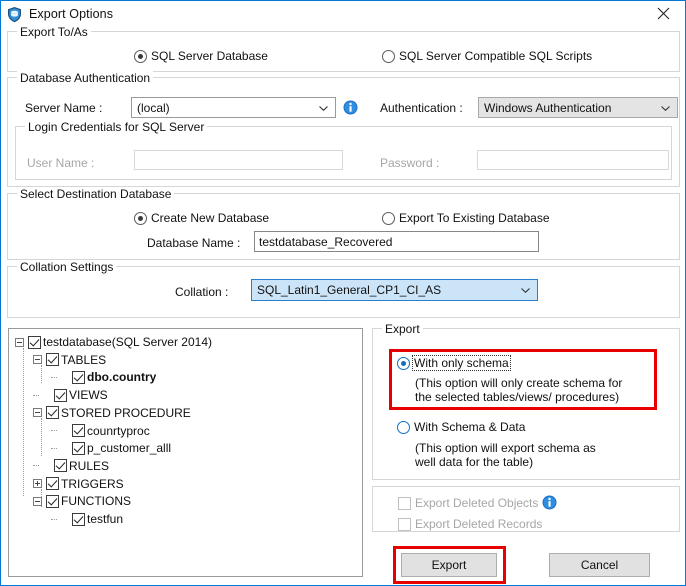  I want to click on radio-export-to-existing-database: Export To Existing Database, so click(466, 218).